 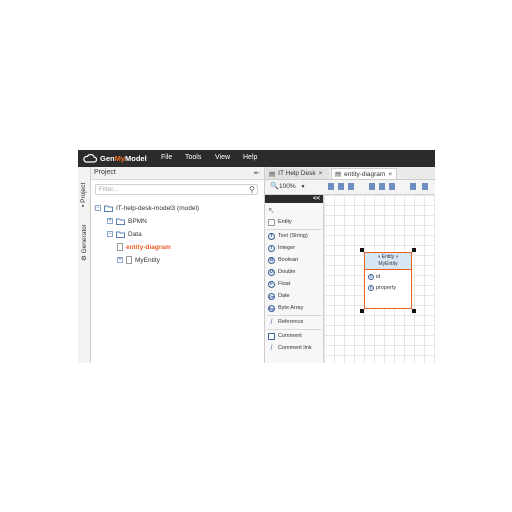 I want to click on align-right-icon, so click(x=351, y=186).